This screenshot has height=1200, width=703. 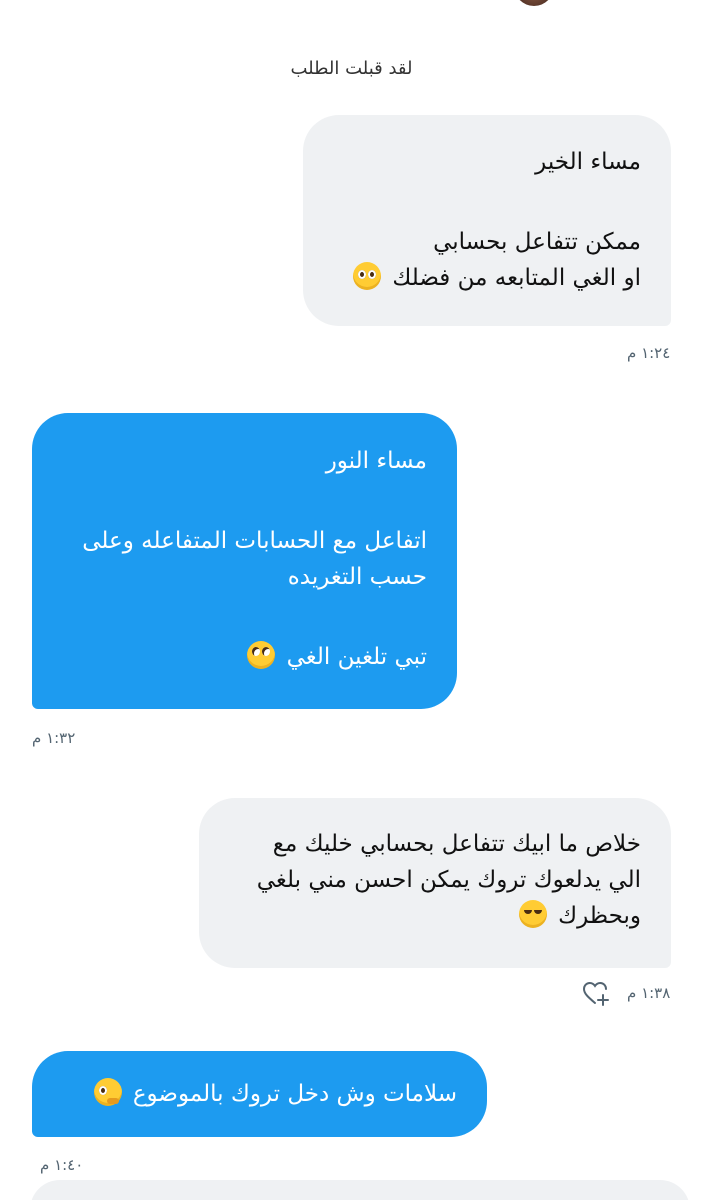 What do you see at coordinates (357, 577) in the screenshot?
I see `message-line: حسب التغريده` at bounding box center [357, 577].